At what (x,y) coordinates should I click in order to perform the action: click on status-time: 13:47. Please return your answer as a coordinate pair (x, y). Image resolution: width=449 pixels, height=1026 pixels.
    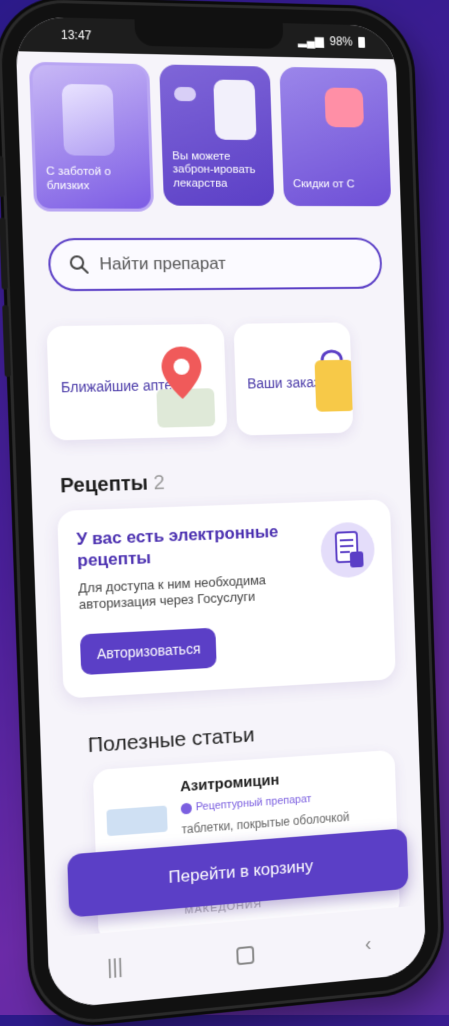
    Looking at the image, I should click on (76, 35).